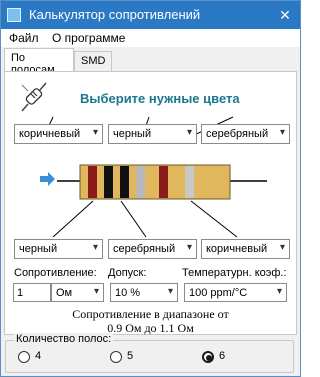  What do you see at coordinates (234, 273) in the screenshot?
I see `tempco-label: Температурн. коэф.:` at bounding box center [234, 273].